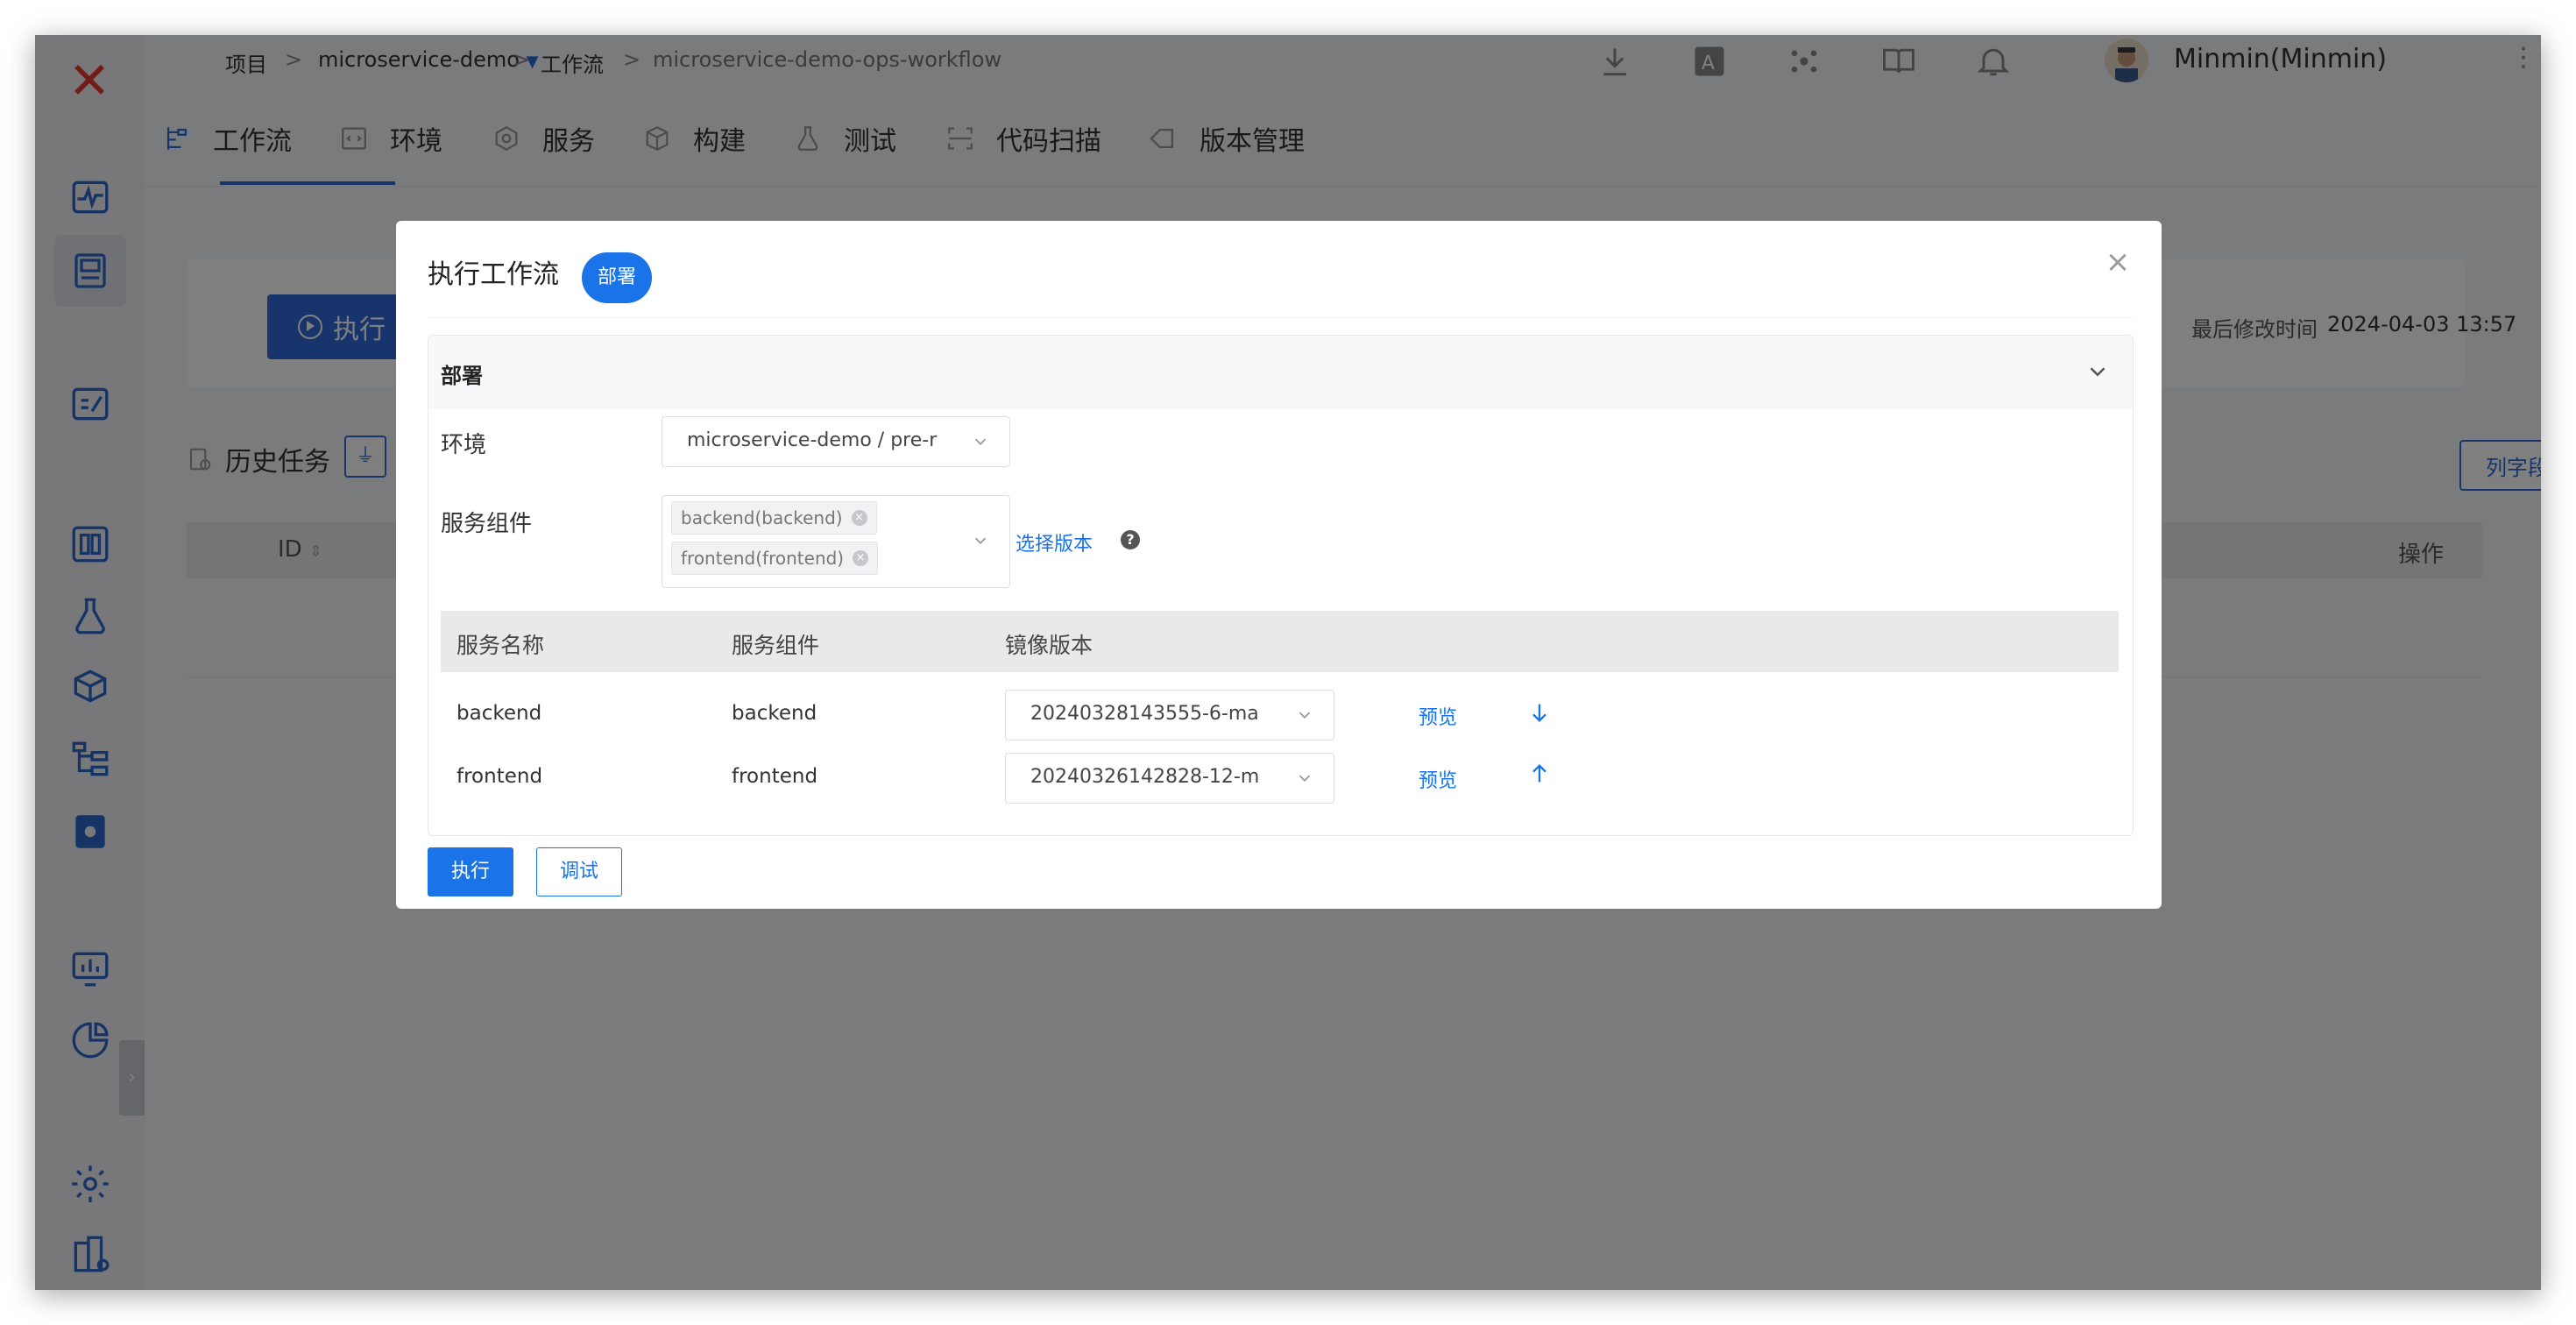 The width and height of the screenshot is (2576, 1325). Describe the element at coordinates (776, 645) in the screenshot. I see `column-component: 服务组件` at that location.